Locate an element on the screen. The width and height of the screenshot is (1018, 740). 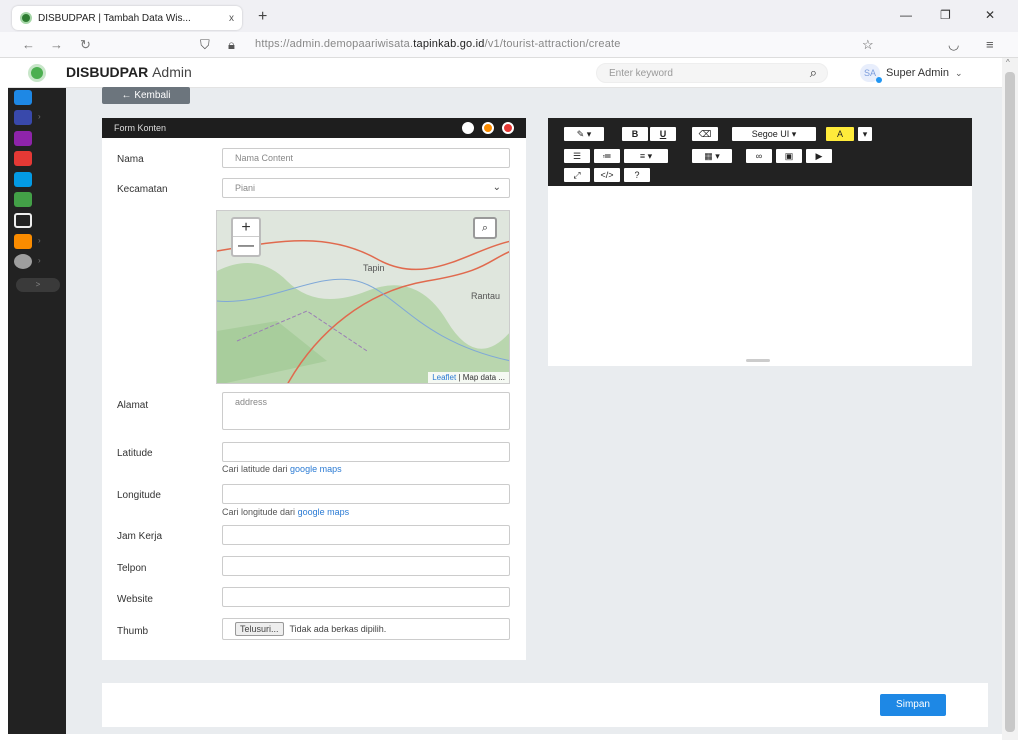
font-name: Segoe UI is located at coordinates (770, 134).